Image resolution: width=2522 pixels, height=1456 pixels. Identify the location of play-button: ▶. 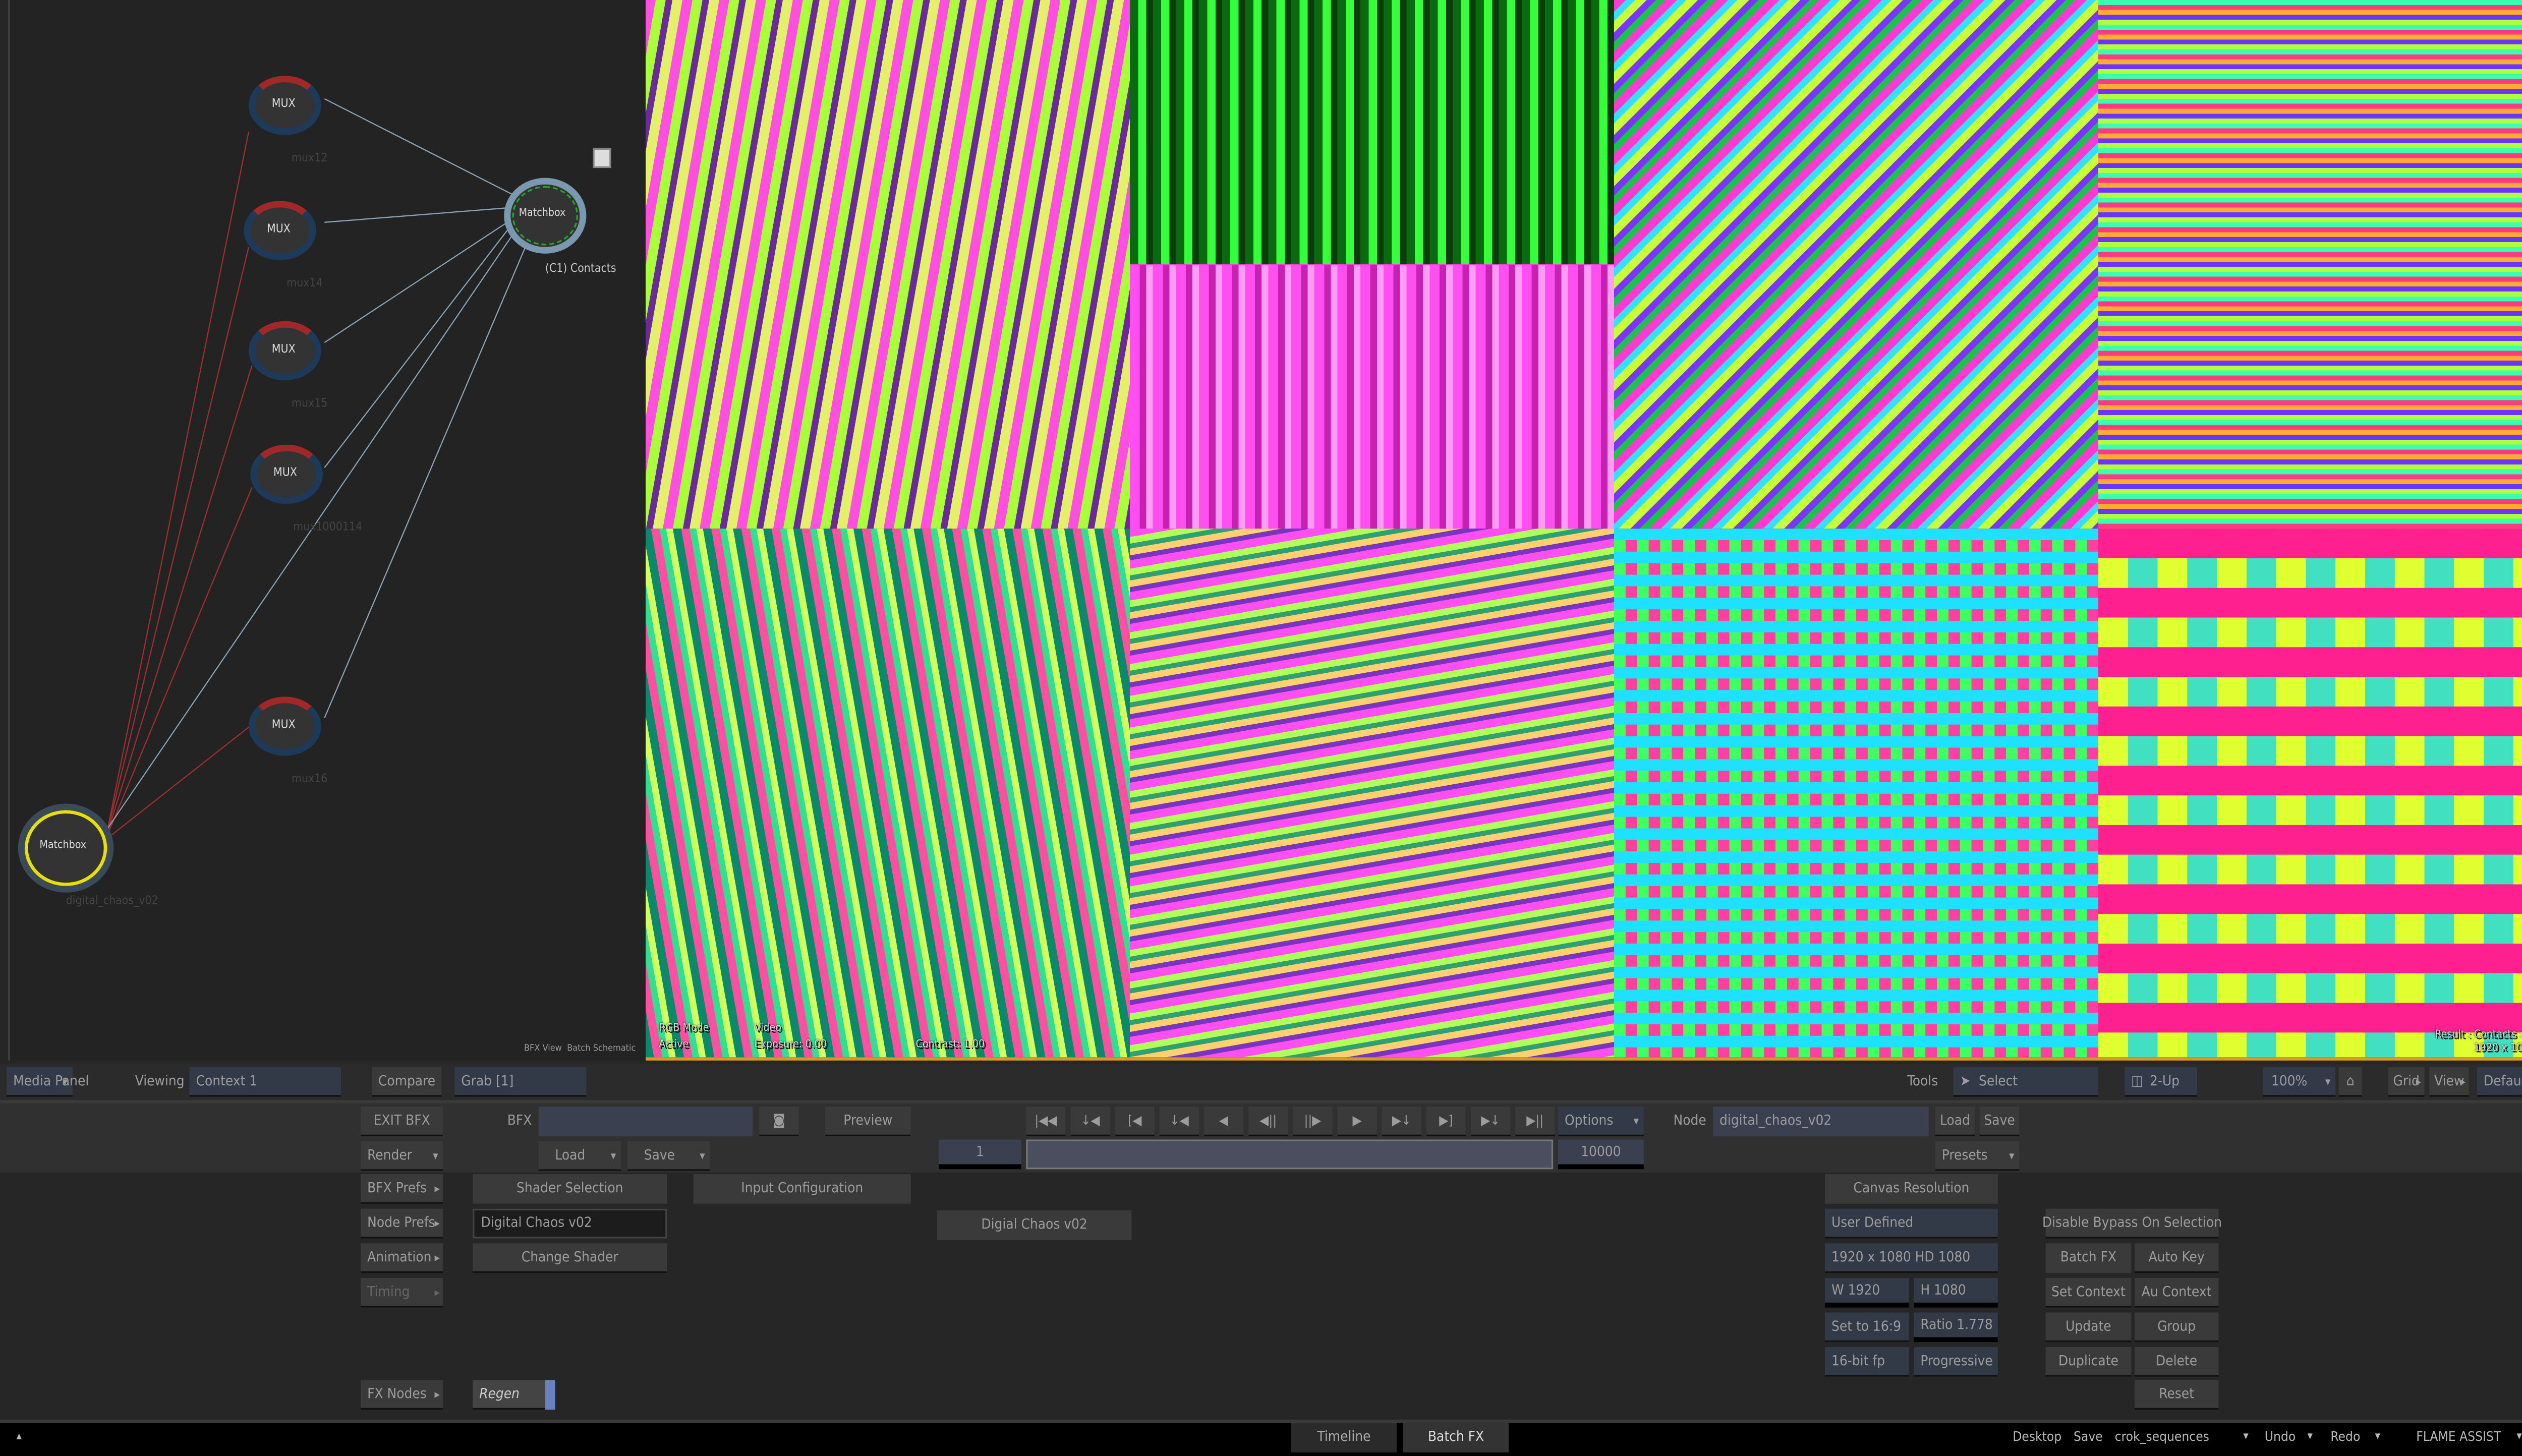
(1357, 1121).